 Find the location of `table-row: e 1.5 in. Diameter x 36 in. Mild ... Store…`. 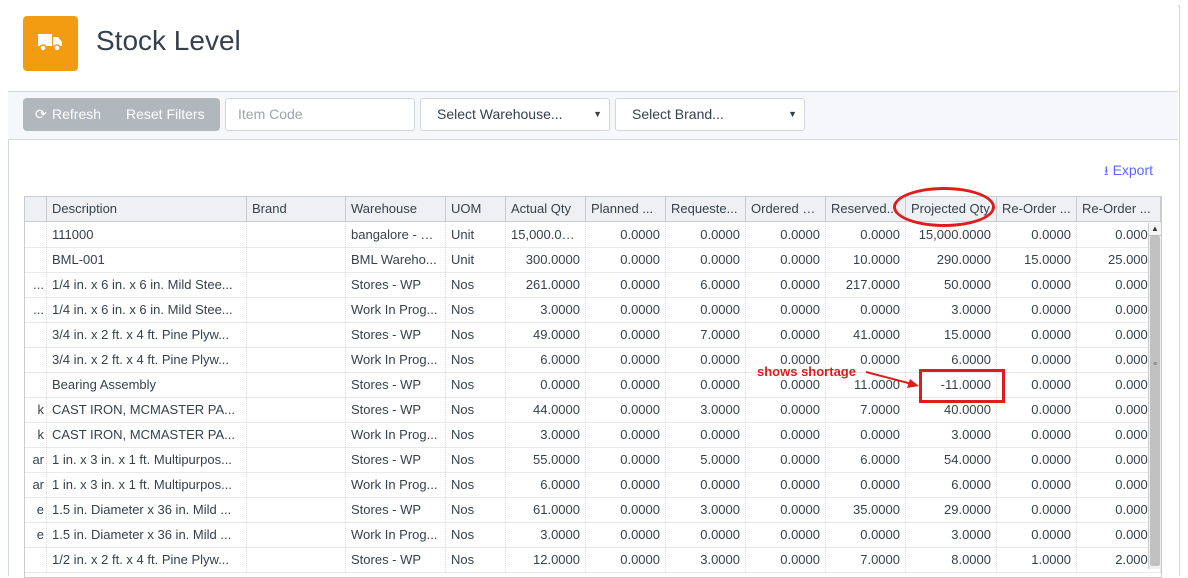

table-row: e 1.5 in. Diameter x 36 in. Mild ... Store… is located at coordinates (593, 510).